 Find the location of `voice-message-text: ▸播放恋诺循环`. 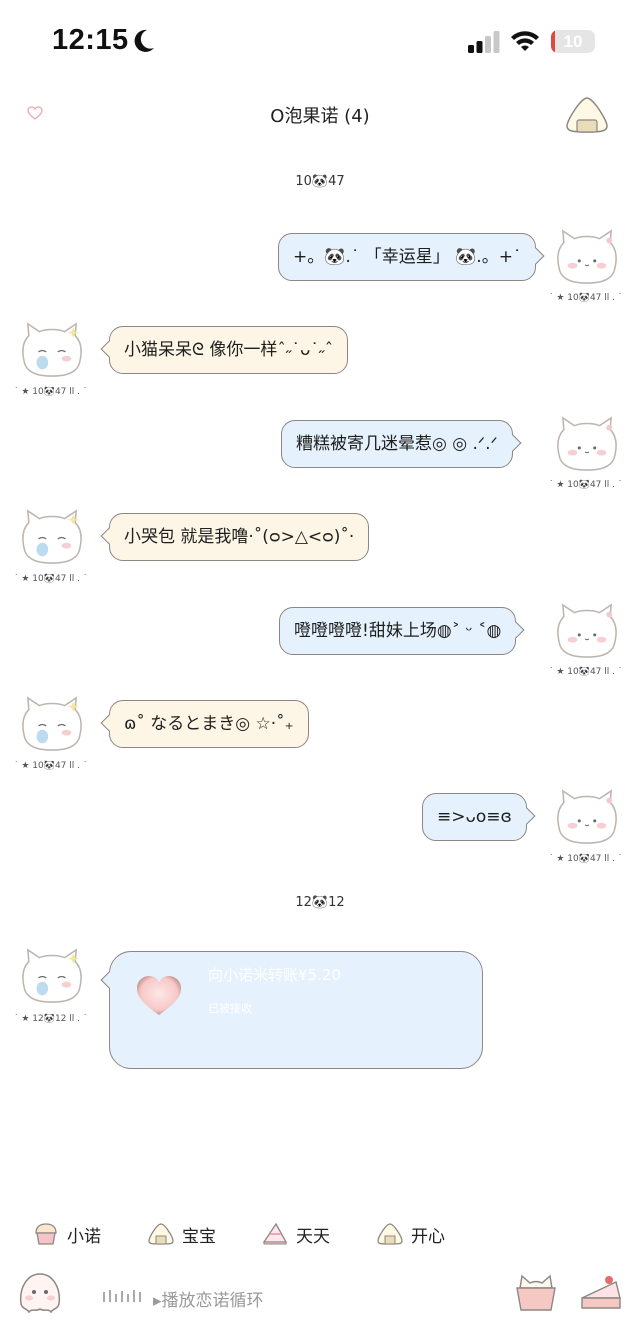

voice-message-text: ▸播放恋诺循环 is located at coordinates (208, 1298).